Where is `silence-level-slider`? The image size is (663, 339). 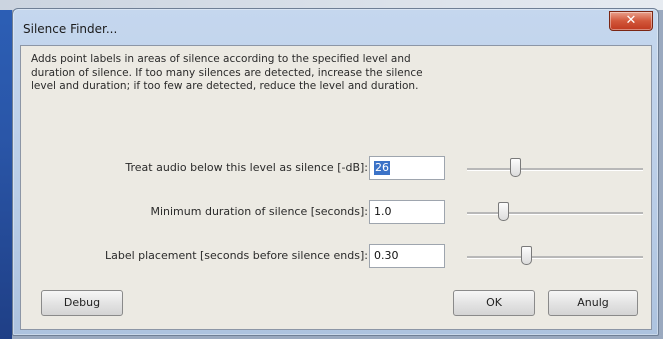 silence-level-slider is located at coordinates (555, 169).